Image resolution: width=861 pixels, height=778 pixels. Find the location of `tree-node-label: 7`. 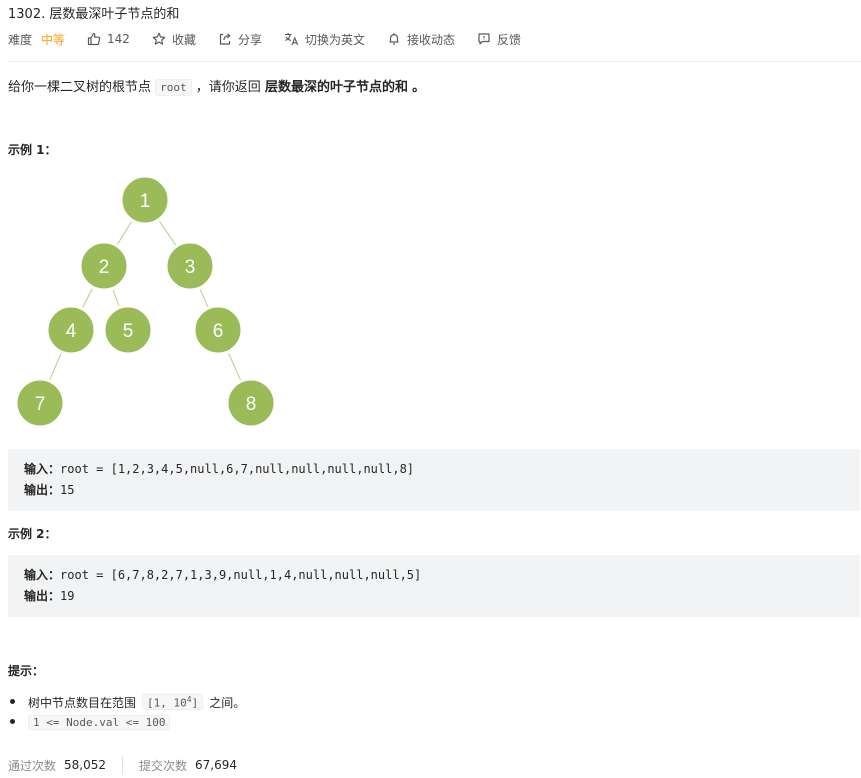

tree-node-label: 7 is located at coordinates (40, 404).